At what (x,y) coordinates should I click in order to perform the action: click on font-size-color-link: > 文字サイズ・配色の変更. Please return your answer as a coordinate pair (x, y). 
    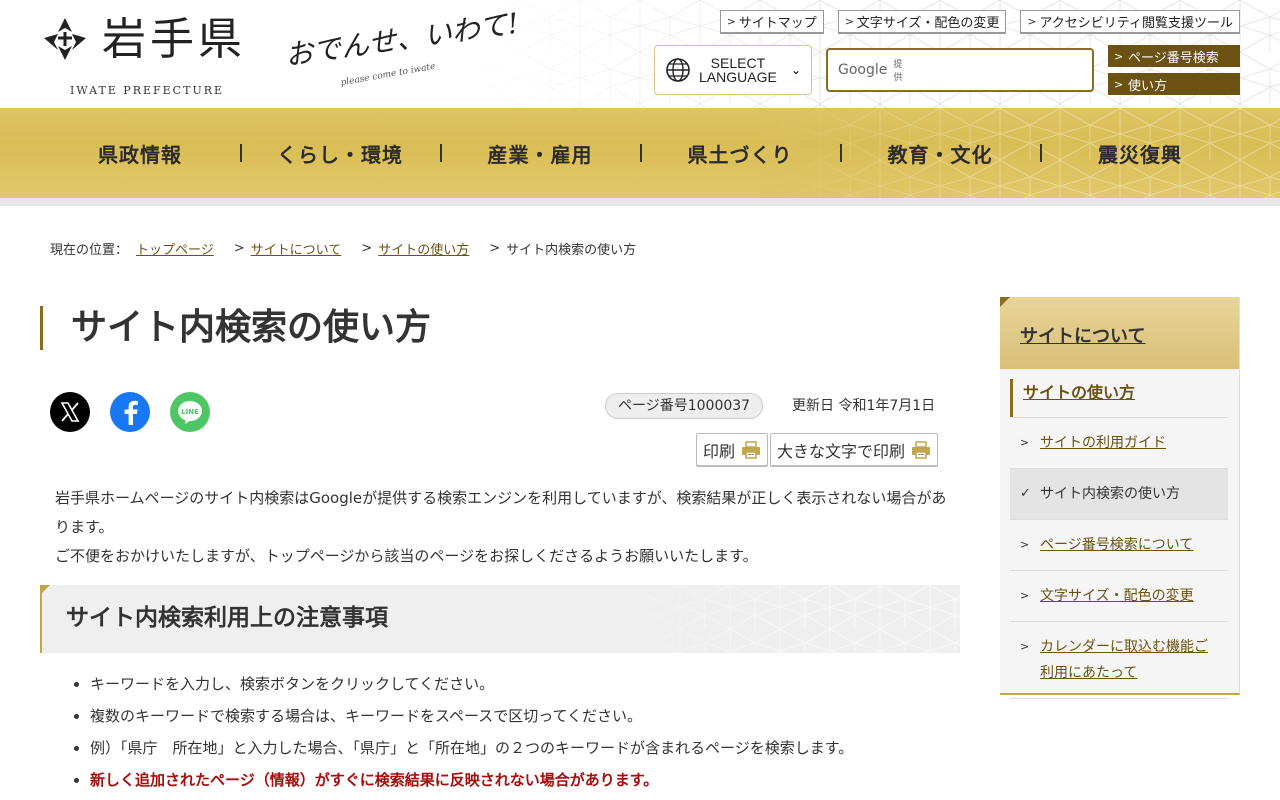
    Looking at the image, I should click on (922, 22).